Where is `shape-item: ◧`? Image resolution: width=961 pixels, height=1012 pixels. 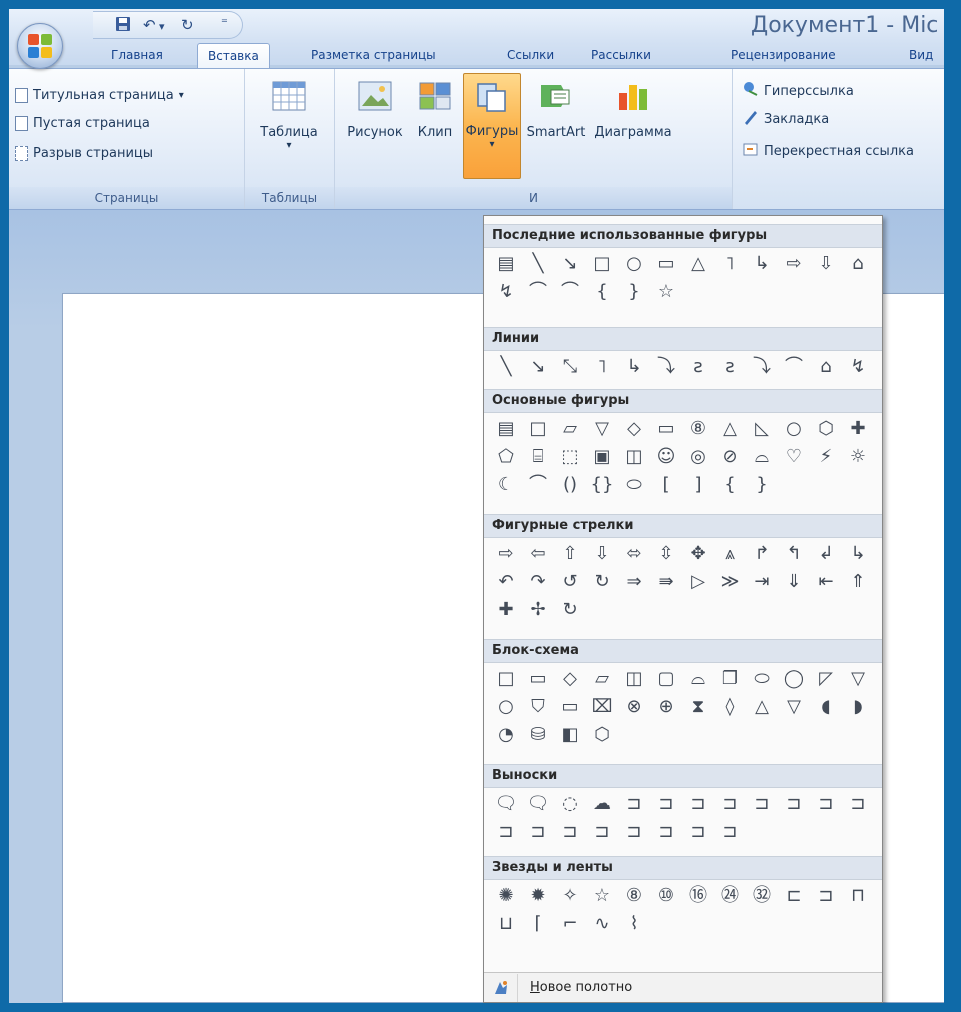 shape-item: ◧ is located at coordinates (570, 735).